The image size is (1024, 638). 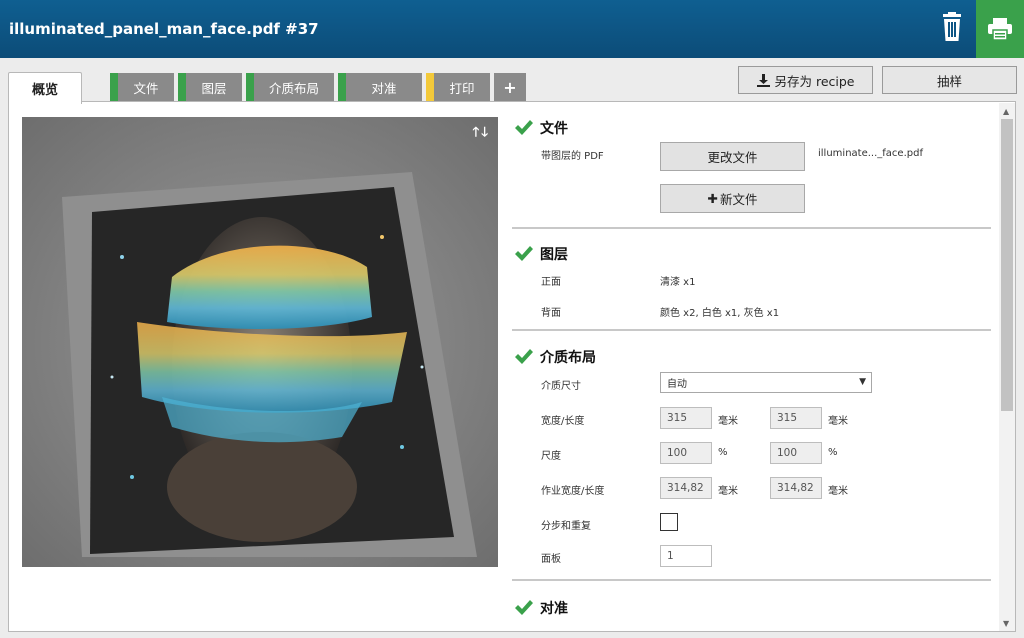 I want to click on app-header: illuminated_panel_man_face.pdf #37, so click(x=512, y=29).